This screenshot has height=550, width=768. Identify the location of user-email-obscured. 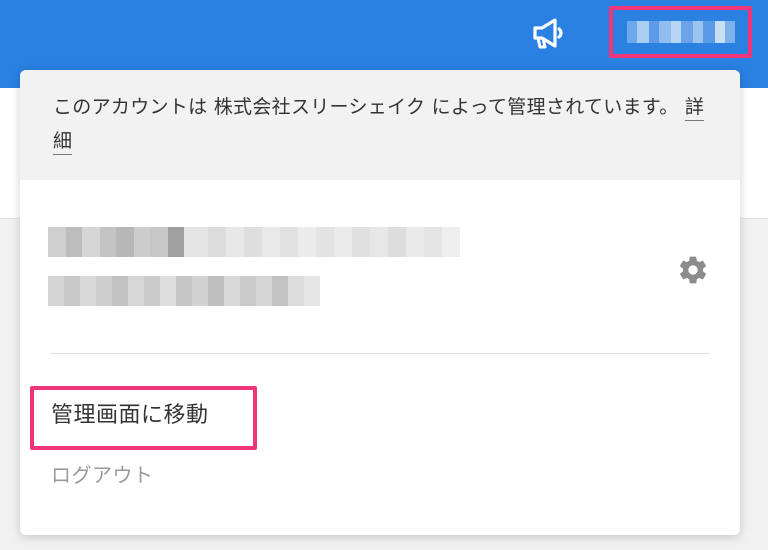
(184, 291).